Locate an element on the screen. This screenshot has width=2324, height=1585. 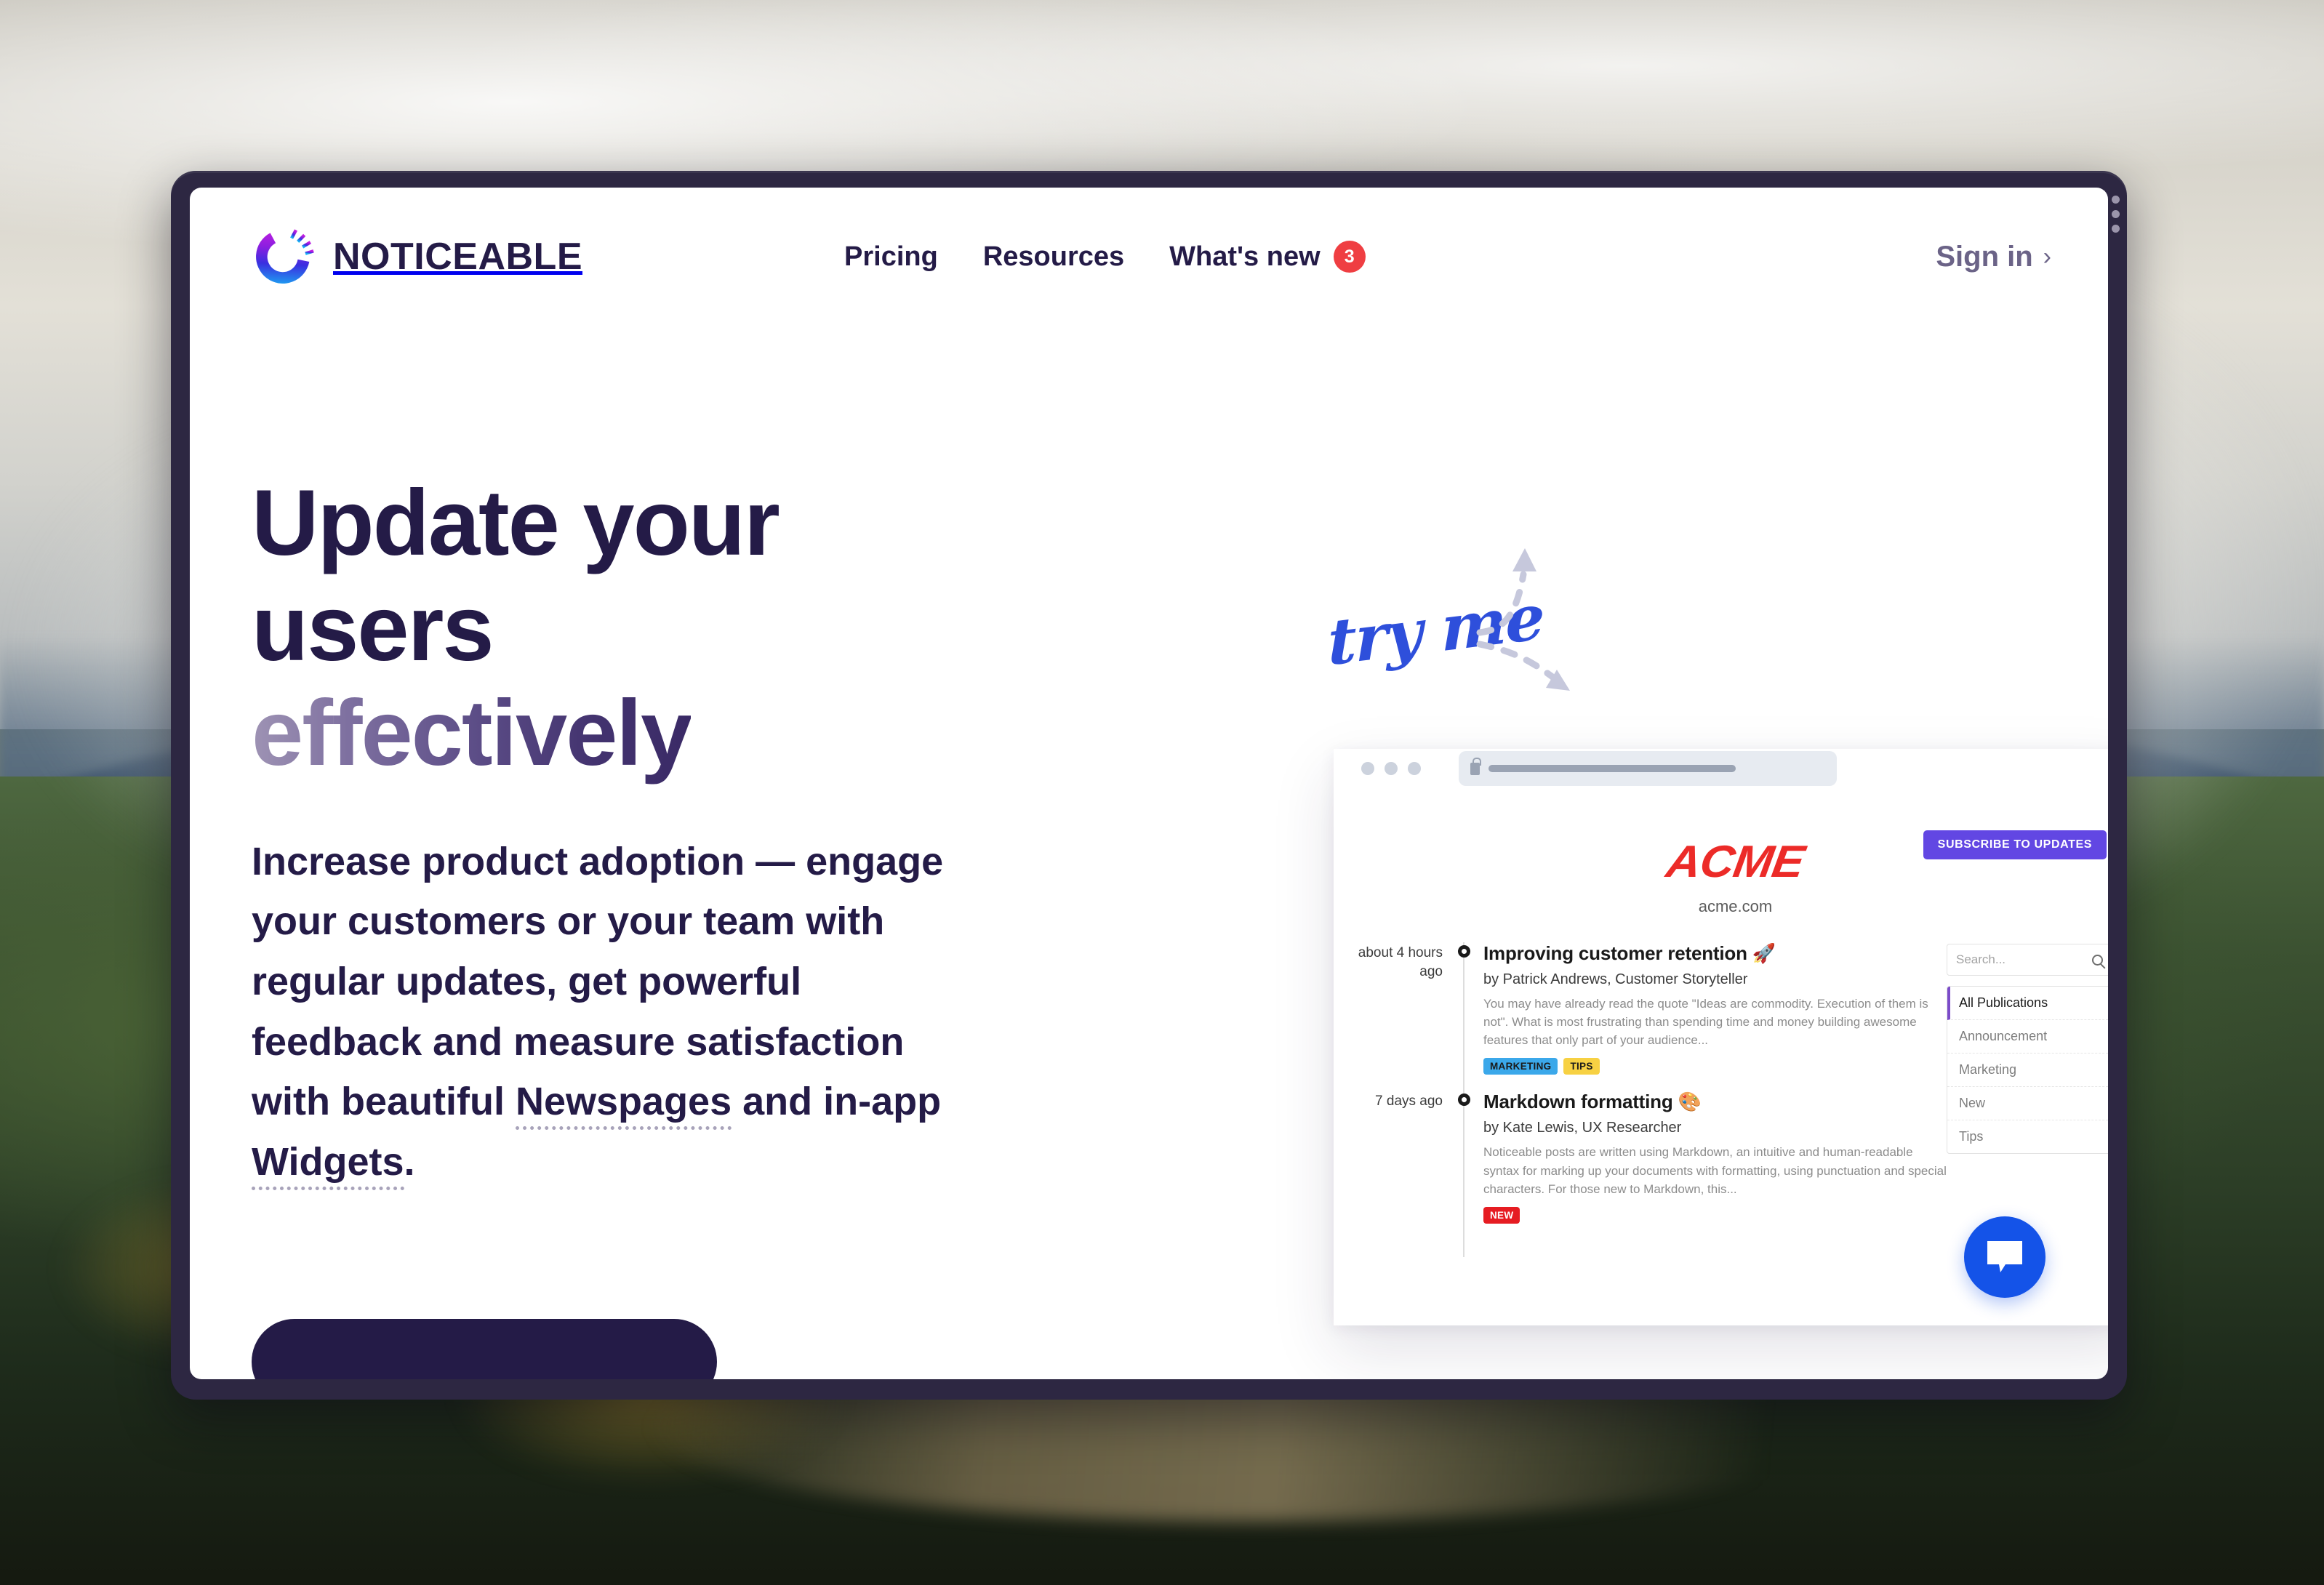
headline-line-2: users is located at coordinates (373, 629).